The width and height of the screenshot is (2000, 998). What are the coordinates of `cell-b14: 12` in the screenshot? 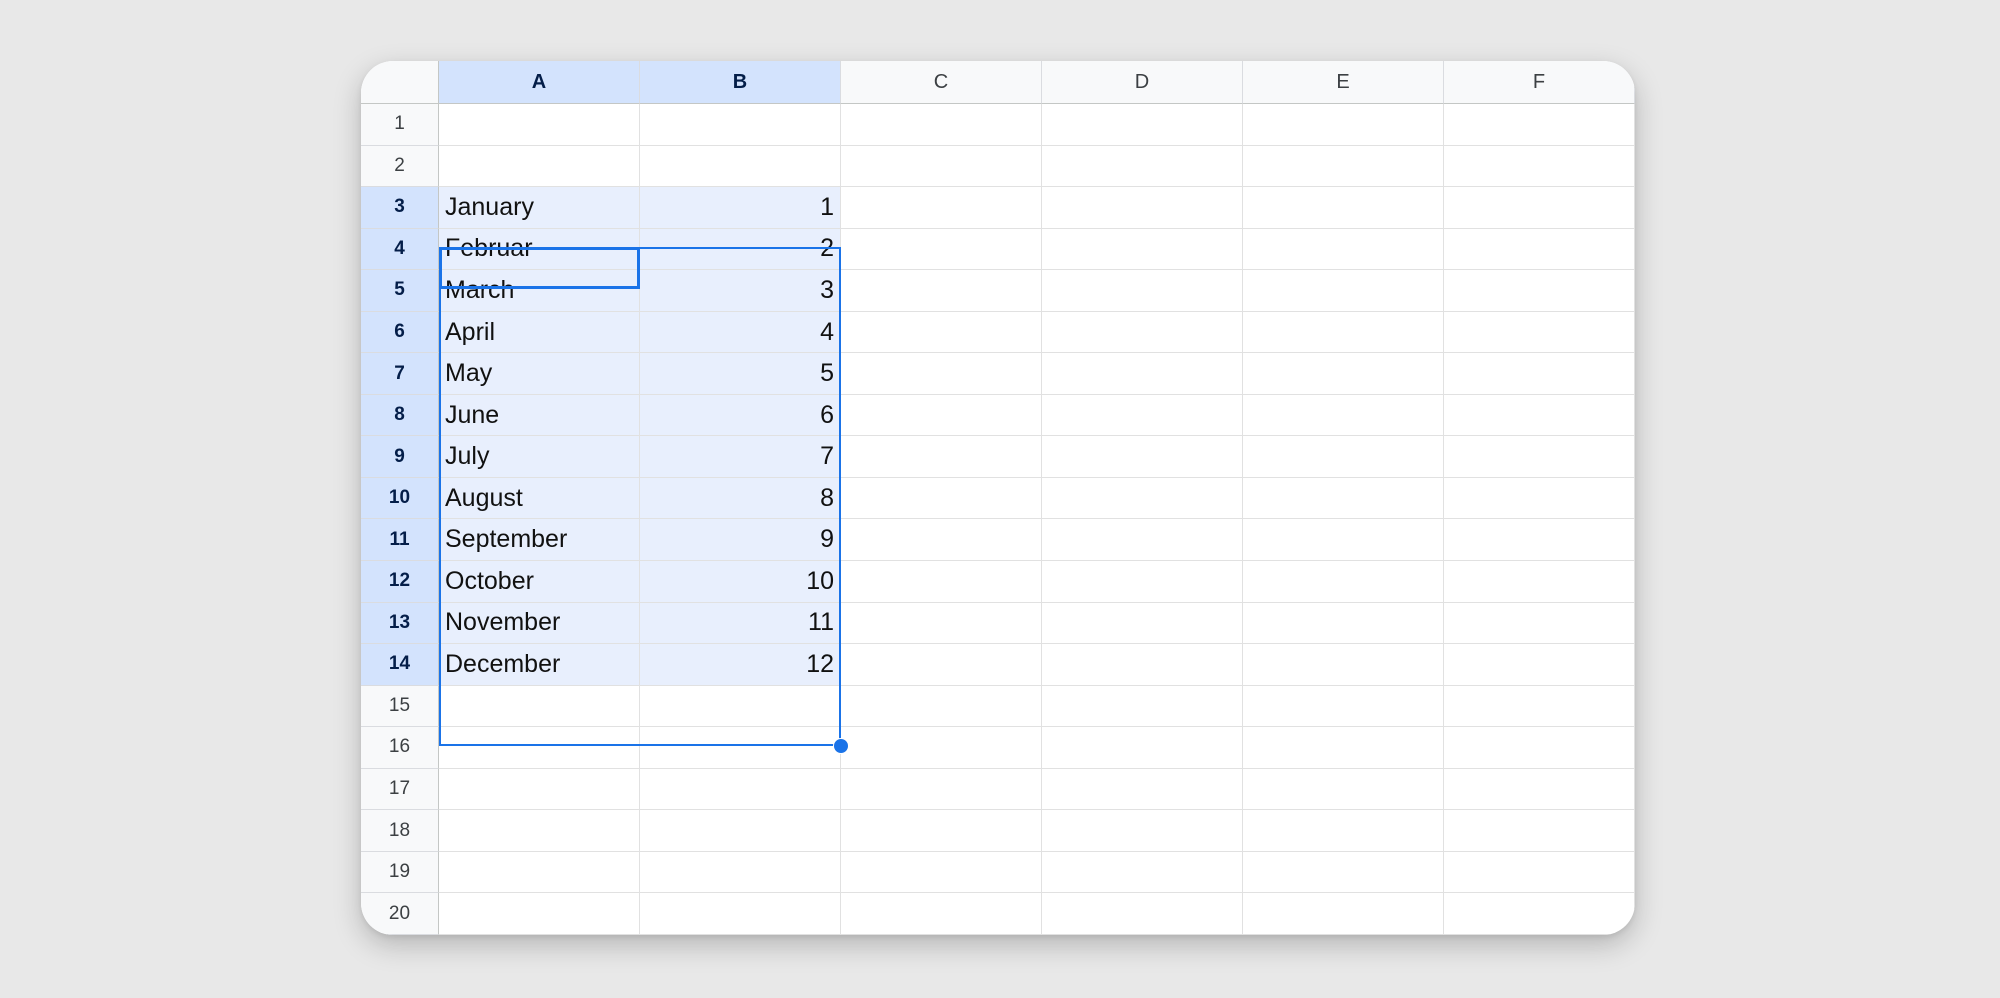 It's located at (740, 665).